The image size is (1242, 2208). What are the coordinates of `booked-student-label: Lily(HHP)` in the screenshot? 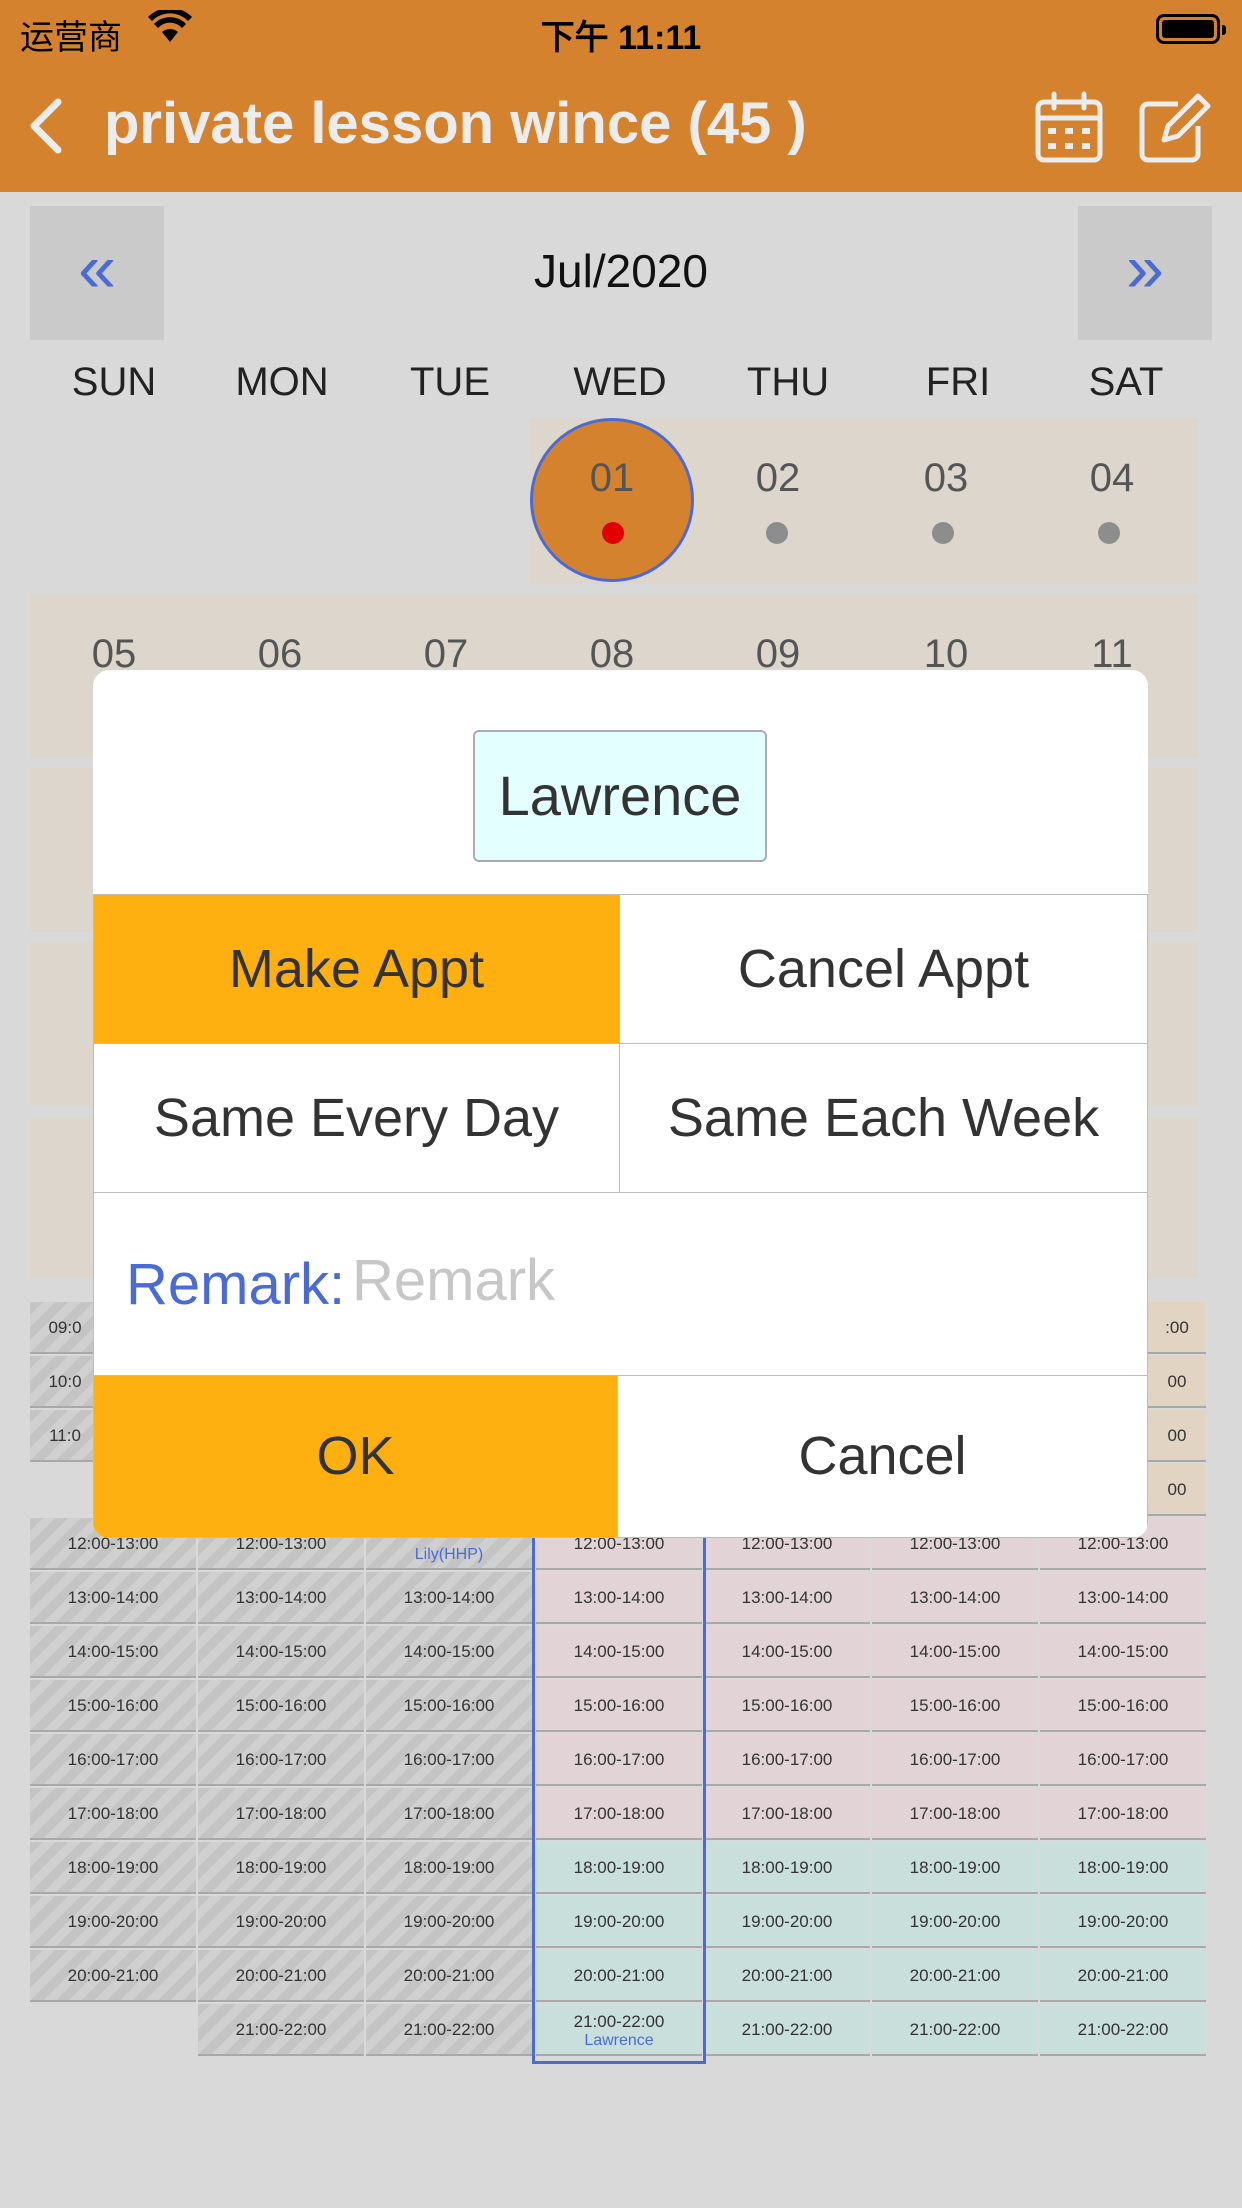 It's located at (449, 1554).